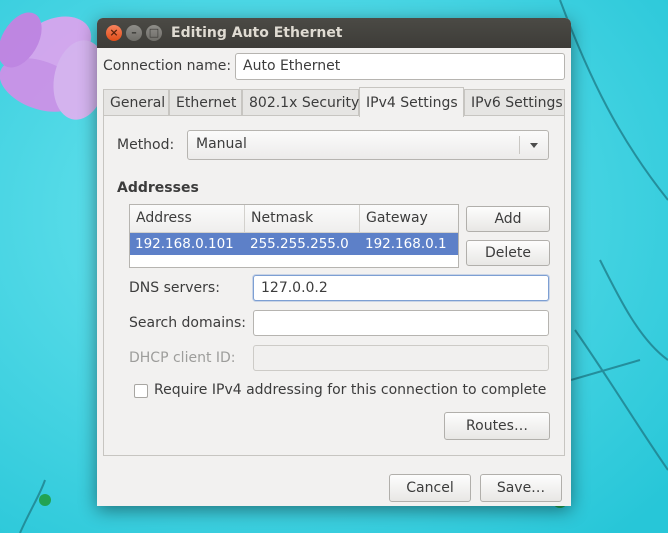 The image size is (668, 533). What do you see at coordinates (409, 218) in the screenshot?
I see `column-header-gateway: Gateway` at bounding box center [409, 218].